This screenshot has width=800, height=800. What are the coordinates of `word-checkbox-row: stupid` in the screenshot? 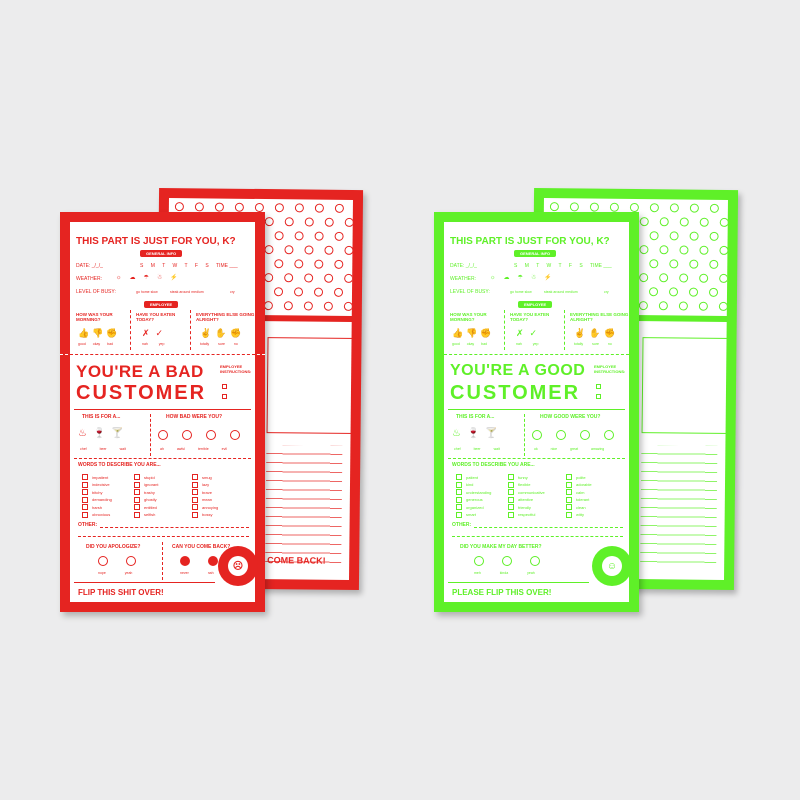 It's located at (144, 477).